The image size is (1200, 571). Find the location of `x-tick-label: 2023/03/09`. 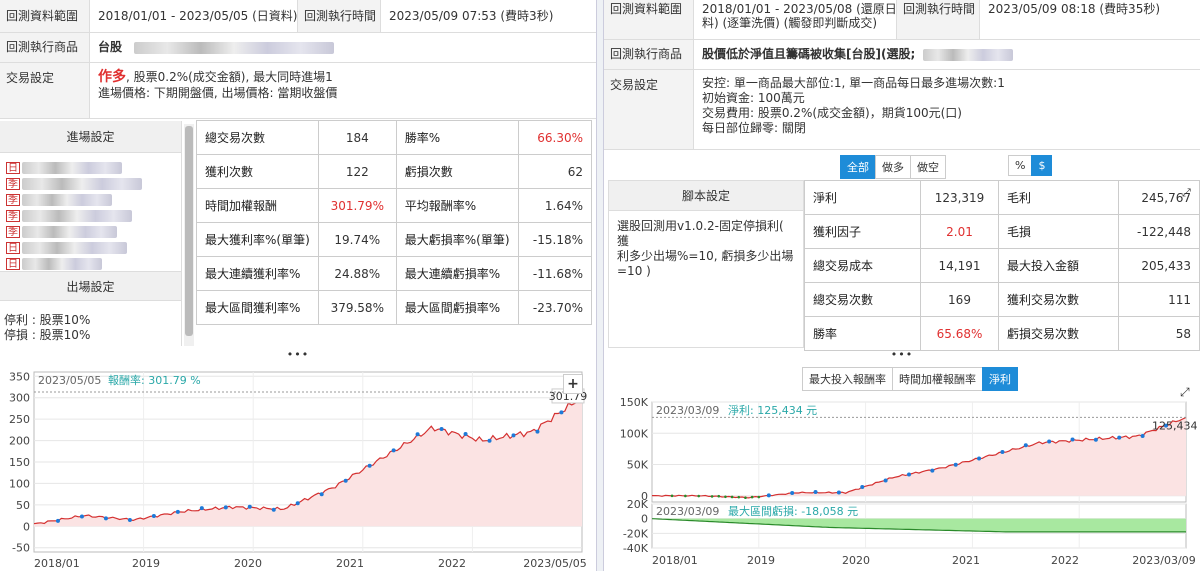

x-tick-label: 2023/03/09 is located at coordinates (1163, 560).